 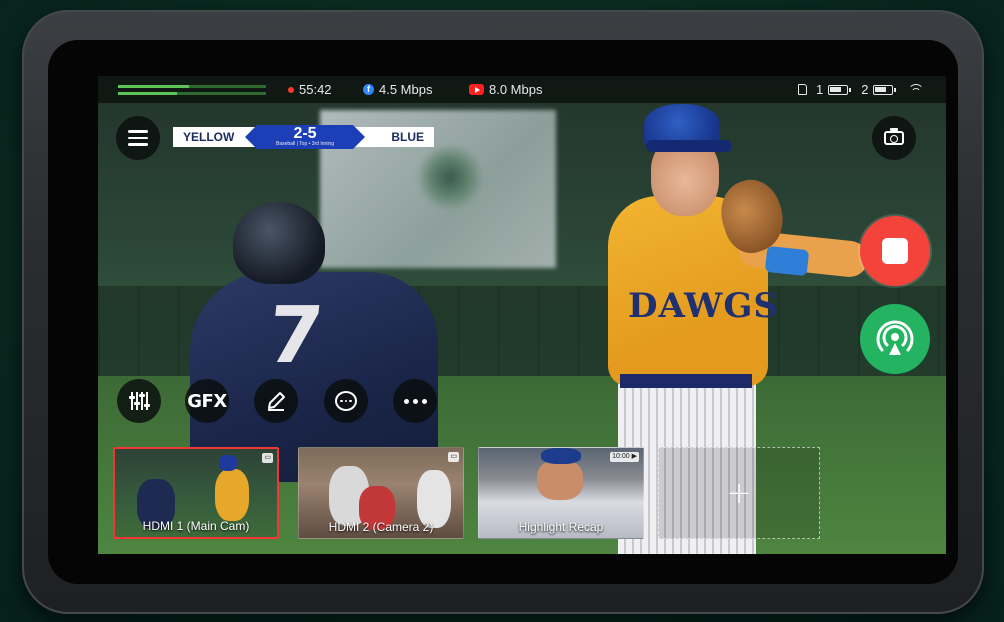 I want to click on facebook-bitrate: f 4.5 Mbps, so click(x=397, y=89).